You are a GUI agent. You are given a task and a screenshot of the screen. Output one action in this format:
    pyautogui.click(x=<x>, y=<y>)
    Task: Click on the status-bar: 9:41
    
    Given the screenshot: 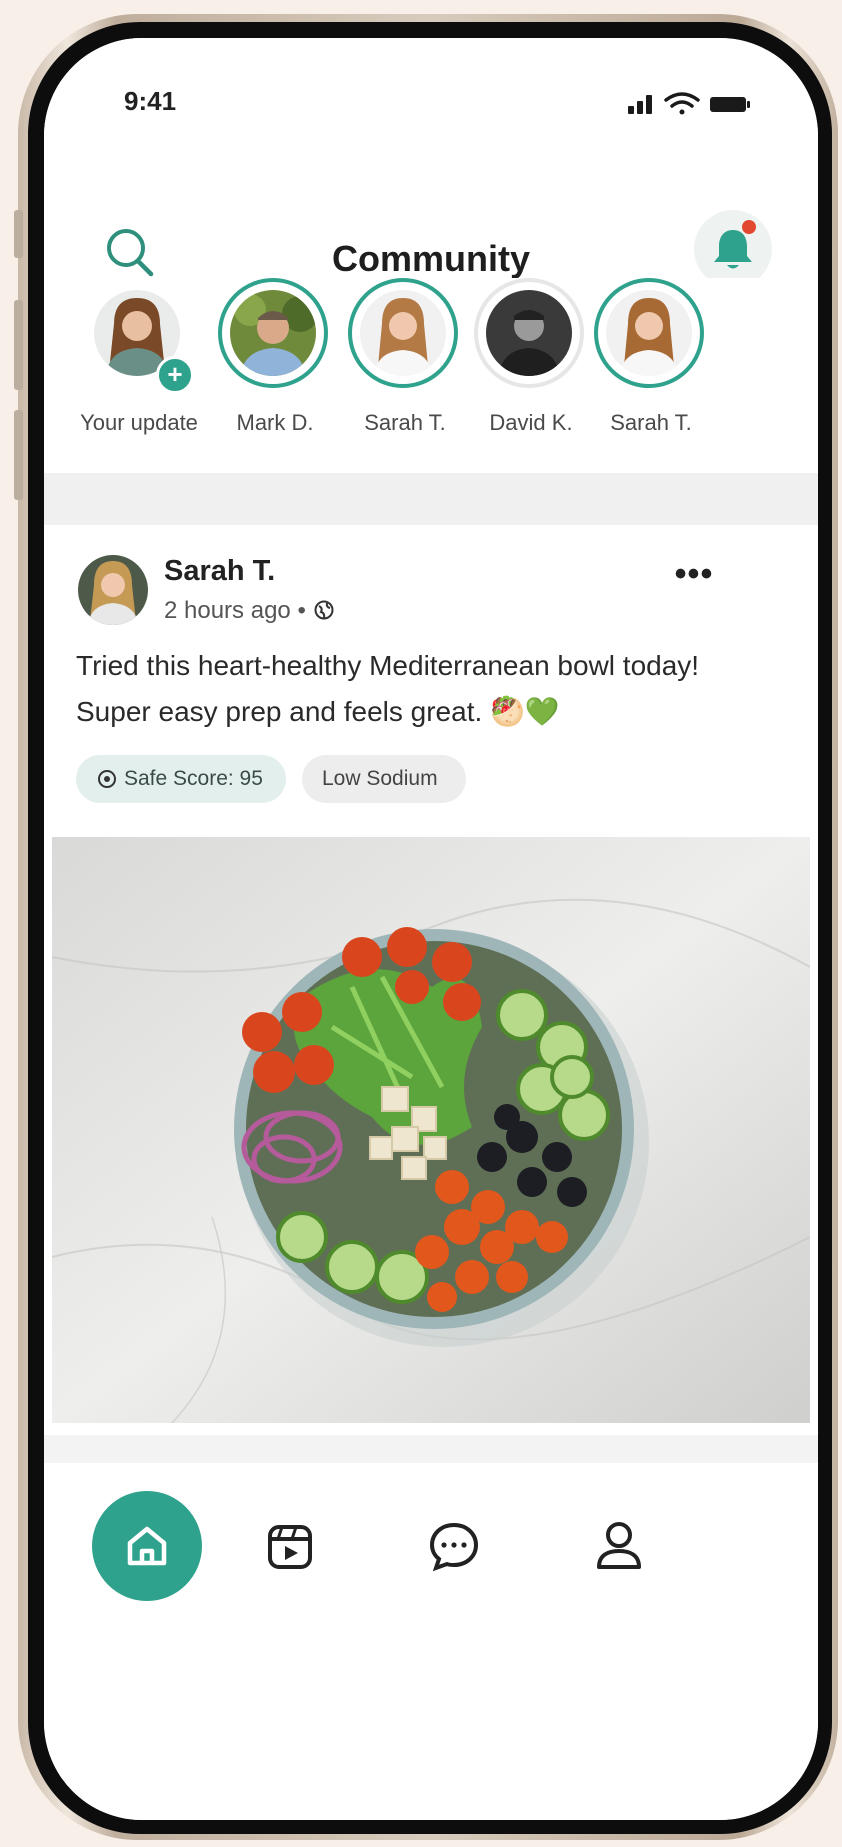 What is the action you would take?
    pyautogui.click(x=431, y=83)
    